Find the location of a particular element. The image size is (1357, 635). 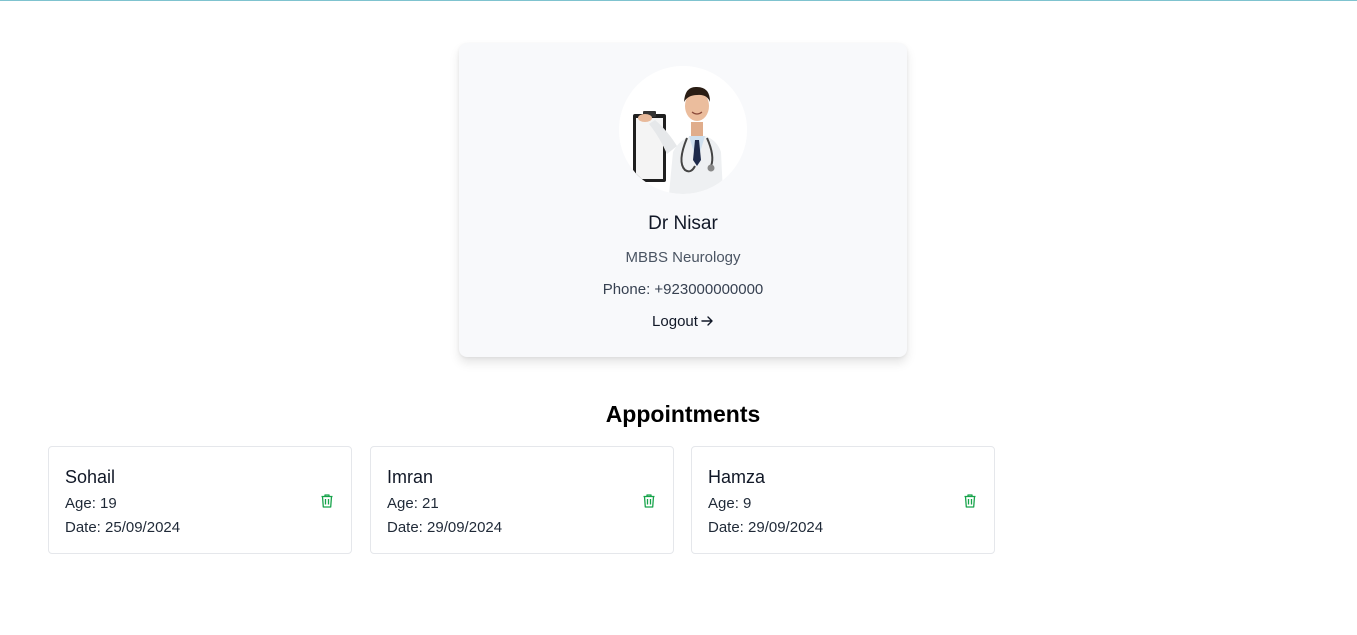

appointment-card: Sohail Age: 19 Date: 25/09/2024 is located at coordinates (200, 500).